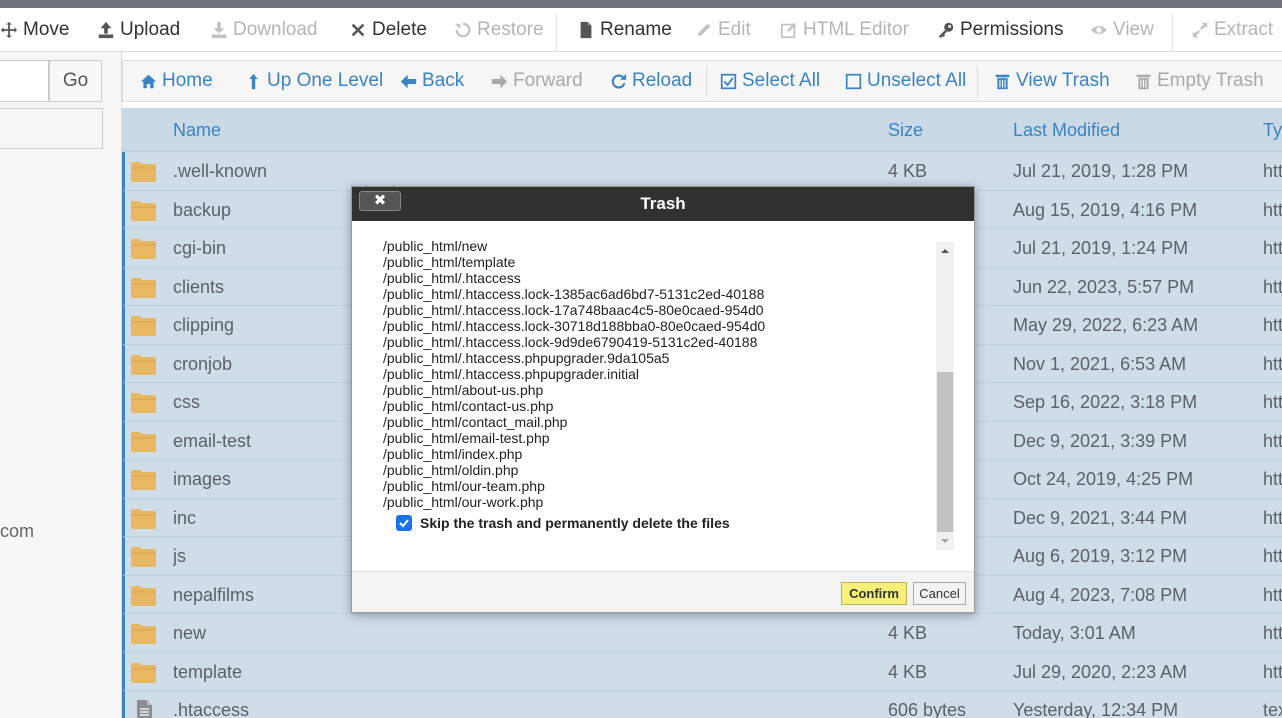 Image resolution: width=1282 pixels, height=718 pixels. Describe the element at coordinates (466, 438) in the screenshot. I see `trash-file-item: /public_html/email-test.php` at that location.